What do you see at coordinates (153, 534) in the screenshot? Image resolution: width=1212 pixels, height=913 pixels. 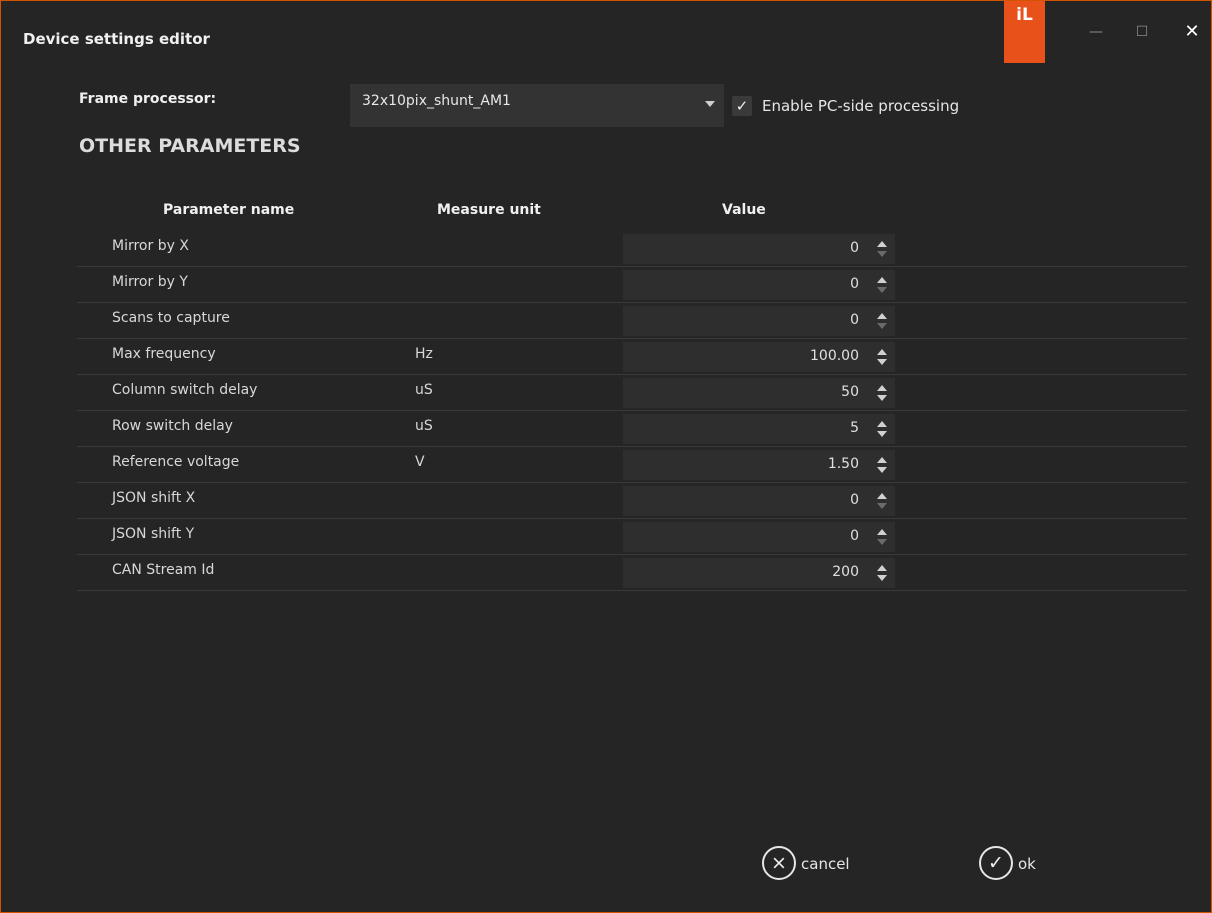 I see `parameter-name: JSON shift Y` at bounding box center [153, 534].